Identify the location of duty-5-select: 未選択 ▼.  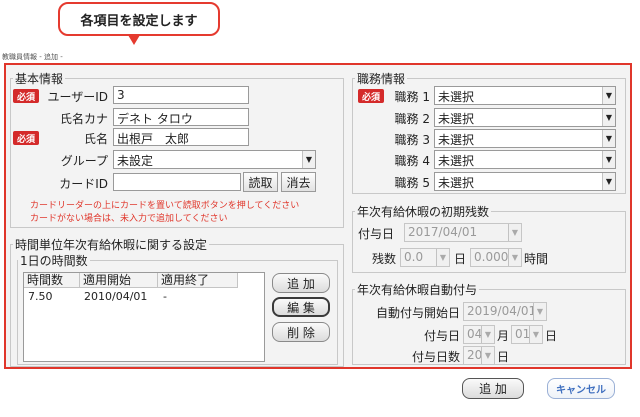
(525, 181).